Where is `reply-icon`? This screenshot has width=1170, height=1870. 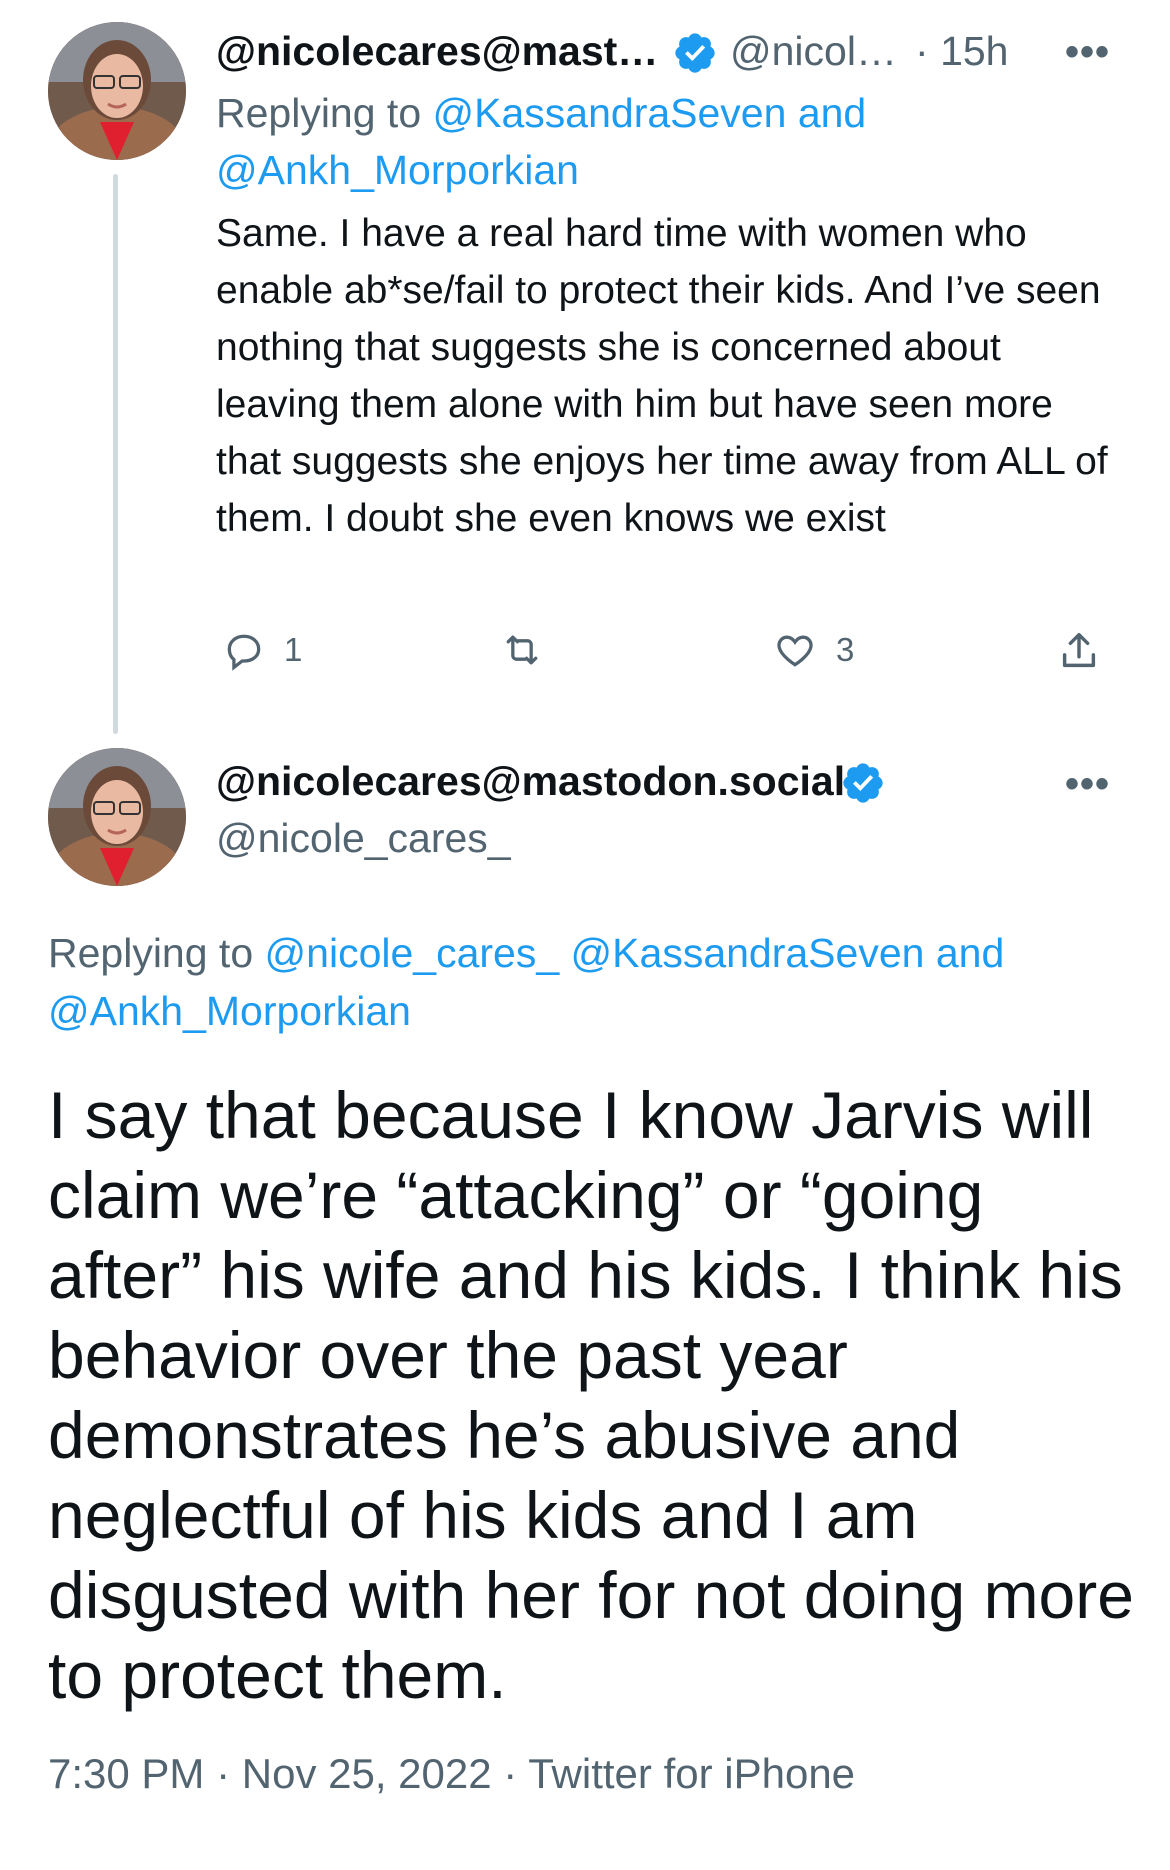
reply-icon is located at coordinates (244, 652).